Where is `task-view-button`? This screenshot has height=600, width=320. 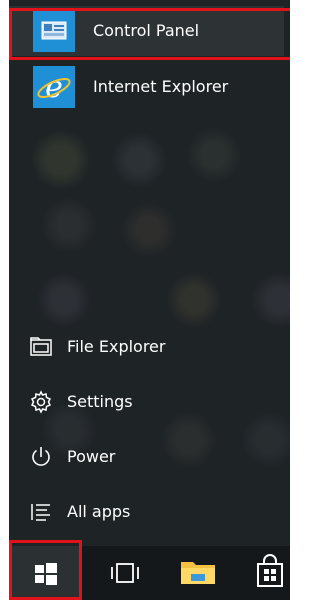 task-view-button is located at coordinates (127, 573).